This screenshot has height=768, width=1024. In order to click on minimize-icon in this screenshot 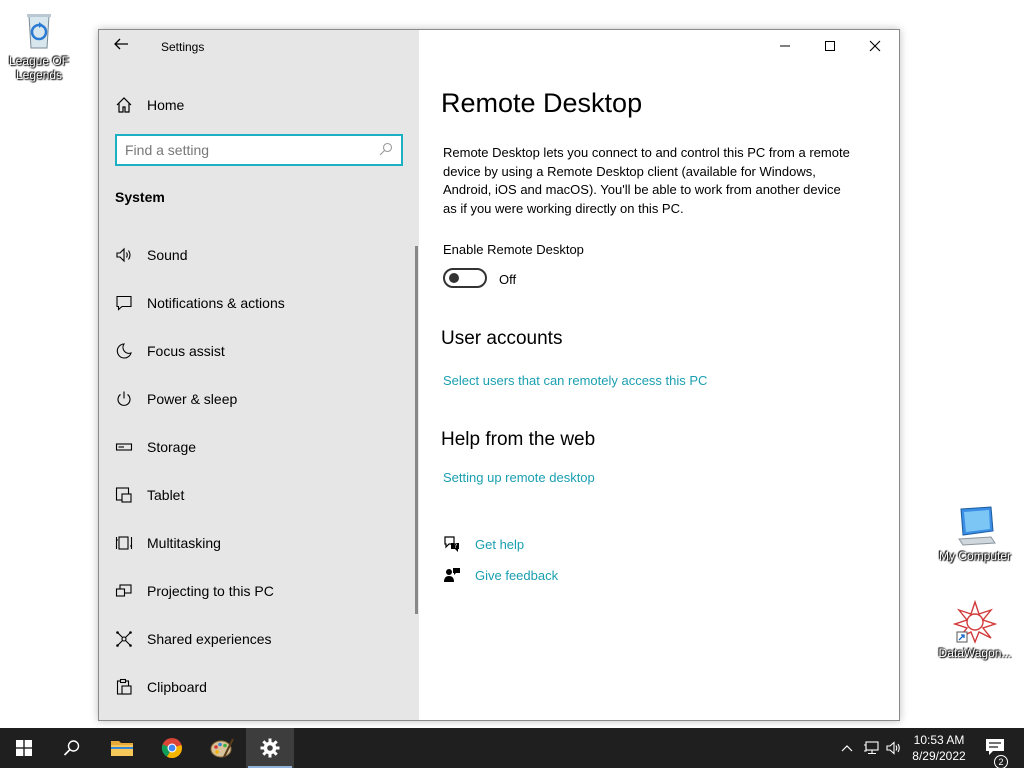, I will do `click(785, 46)`.